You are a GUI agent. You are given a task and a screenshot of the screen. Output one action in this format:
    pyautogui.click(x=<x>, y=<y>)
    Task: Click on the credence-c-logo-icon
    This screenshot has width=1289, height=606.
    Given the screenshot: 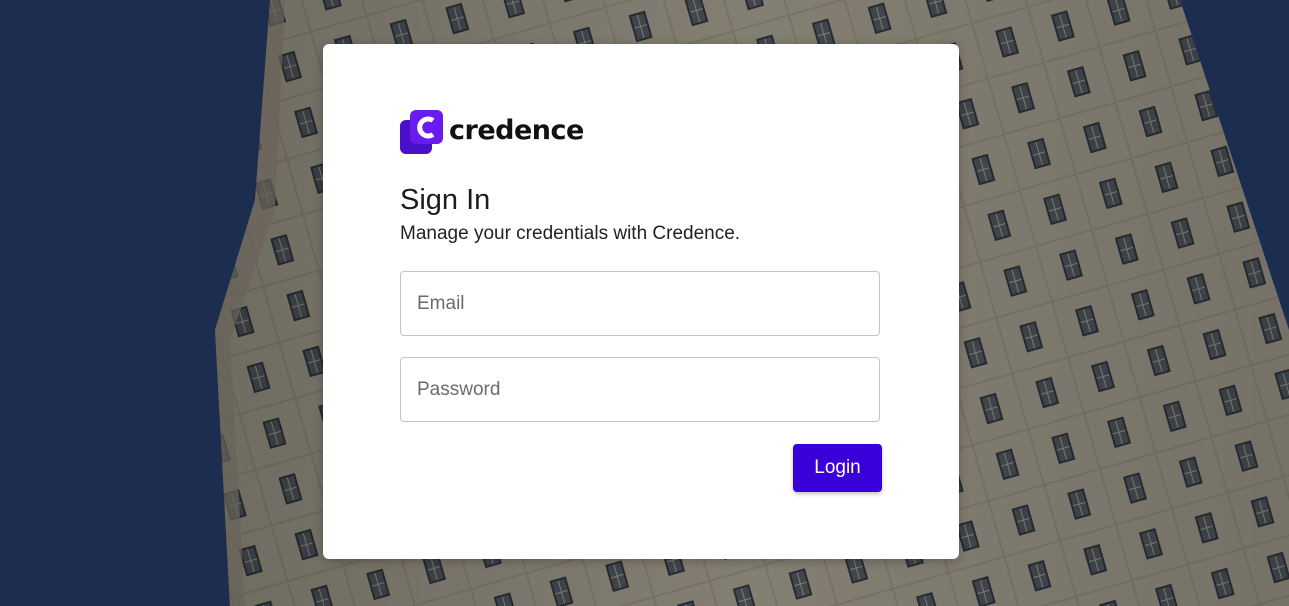 What is the action you would take?
    pyautogui.click(x=421, y=132)
    